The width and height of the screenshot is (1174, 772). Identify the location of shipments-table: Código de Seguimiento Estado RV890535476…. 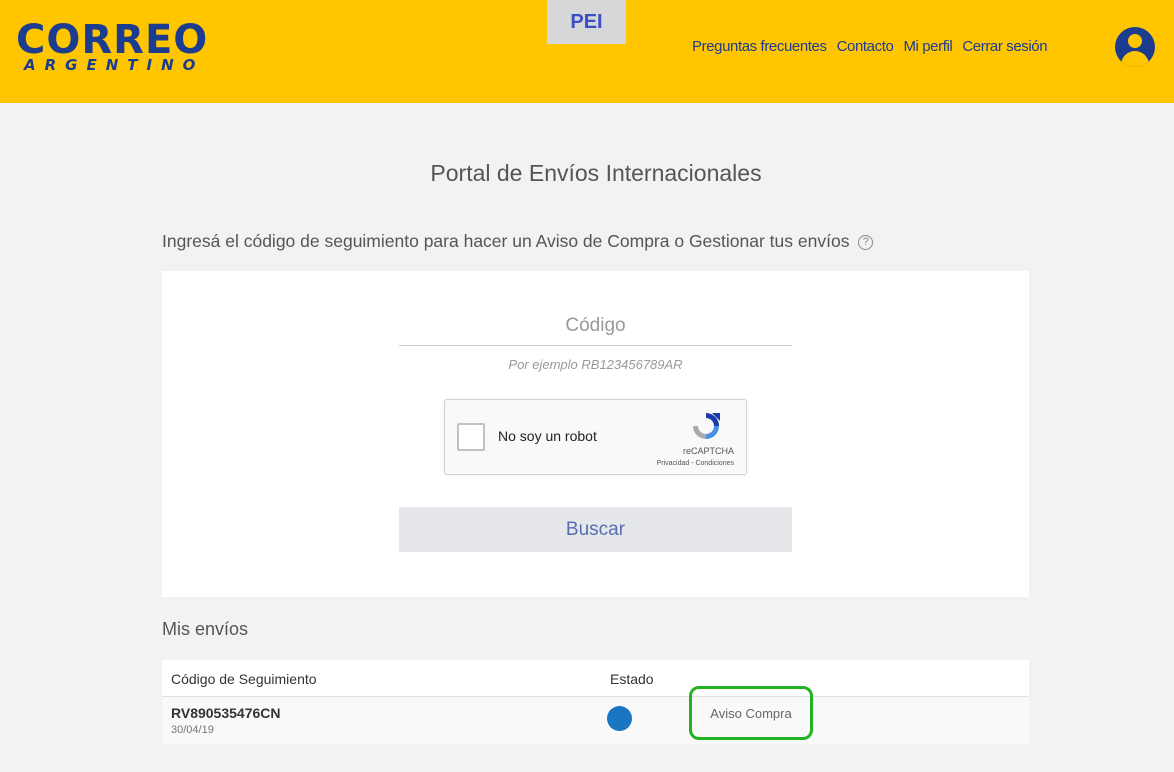
(595, 702).